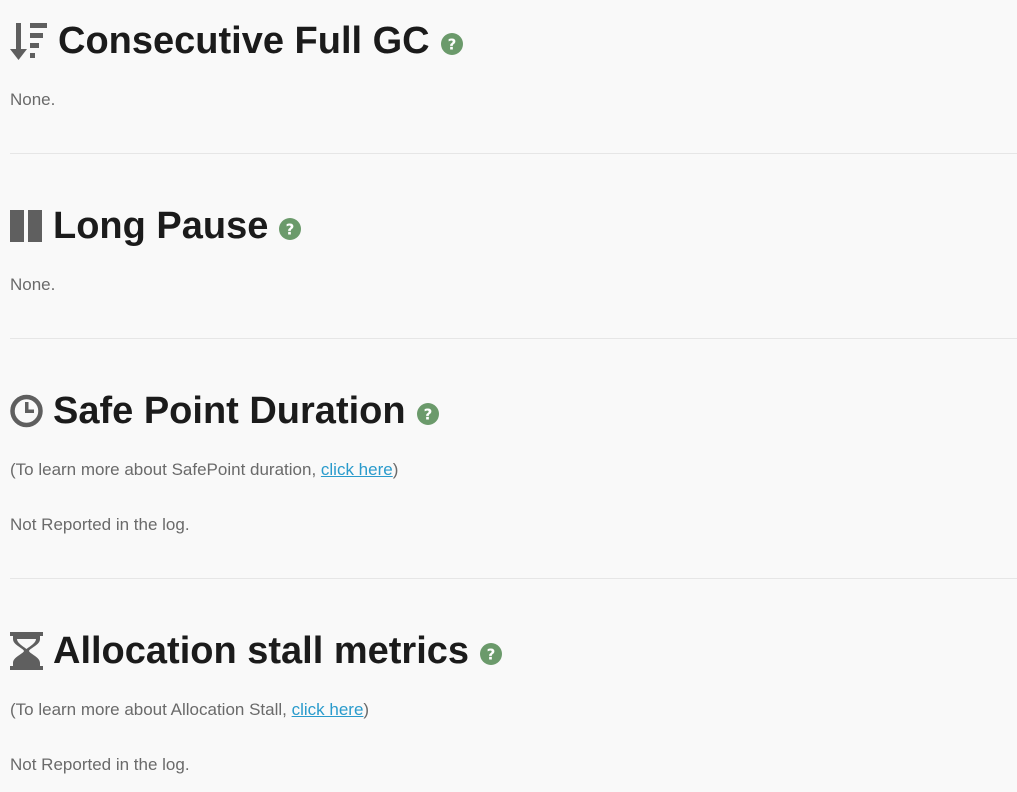 The image size is (1017, 792). I want to click on learn-more-prefix: (To learn more about Allocation Stall,, so click(151, 709).